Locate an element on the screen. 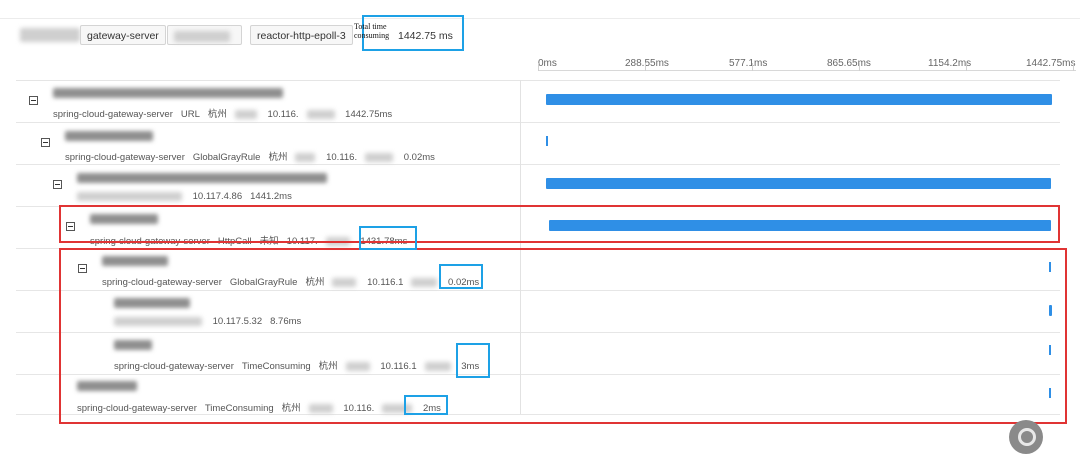 The width and height of the screenshot is (1080, 454). redacted-tag is located at coordinates (50, 35).